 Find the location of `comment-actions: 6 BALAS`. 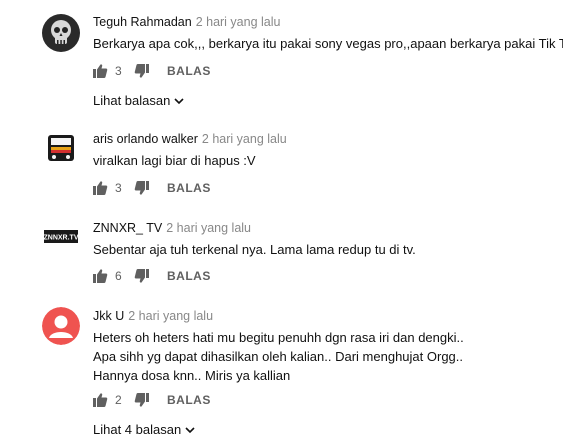

comment-actions: 6 BALAS is located at coordinates (151, 276).